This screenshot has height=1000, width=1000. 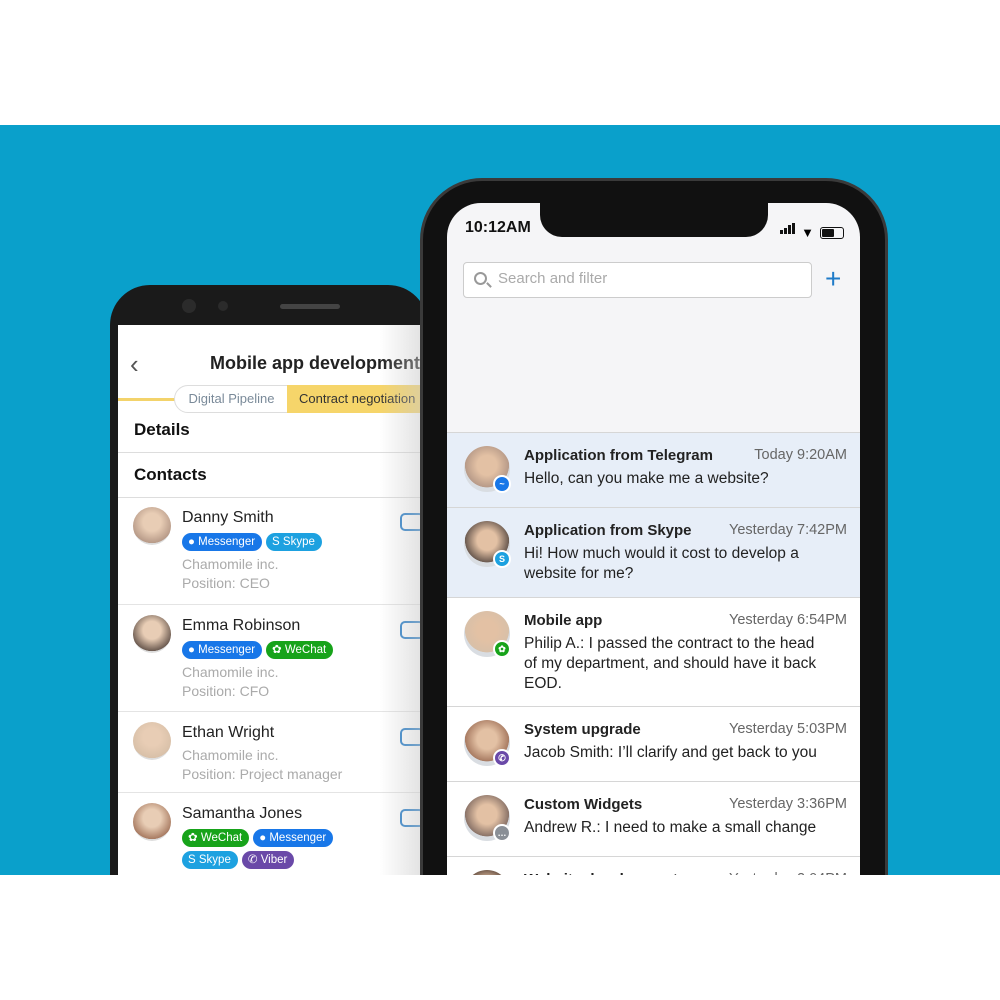 I want to click on conversation-title: System upgrade, so click(x=582, y=729).